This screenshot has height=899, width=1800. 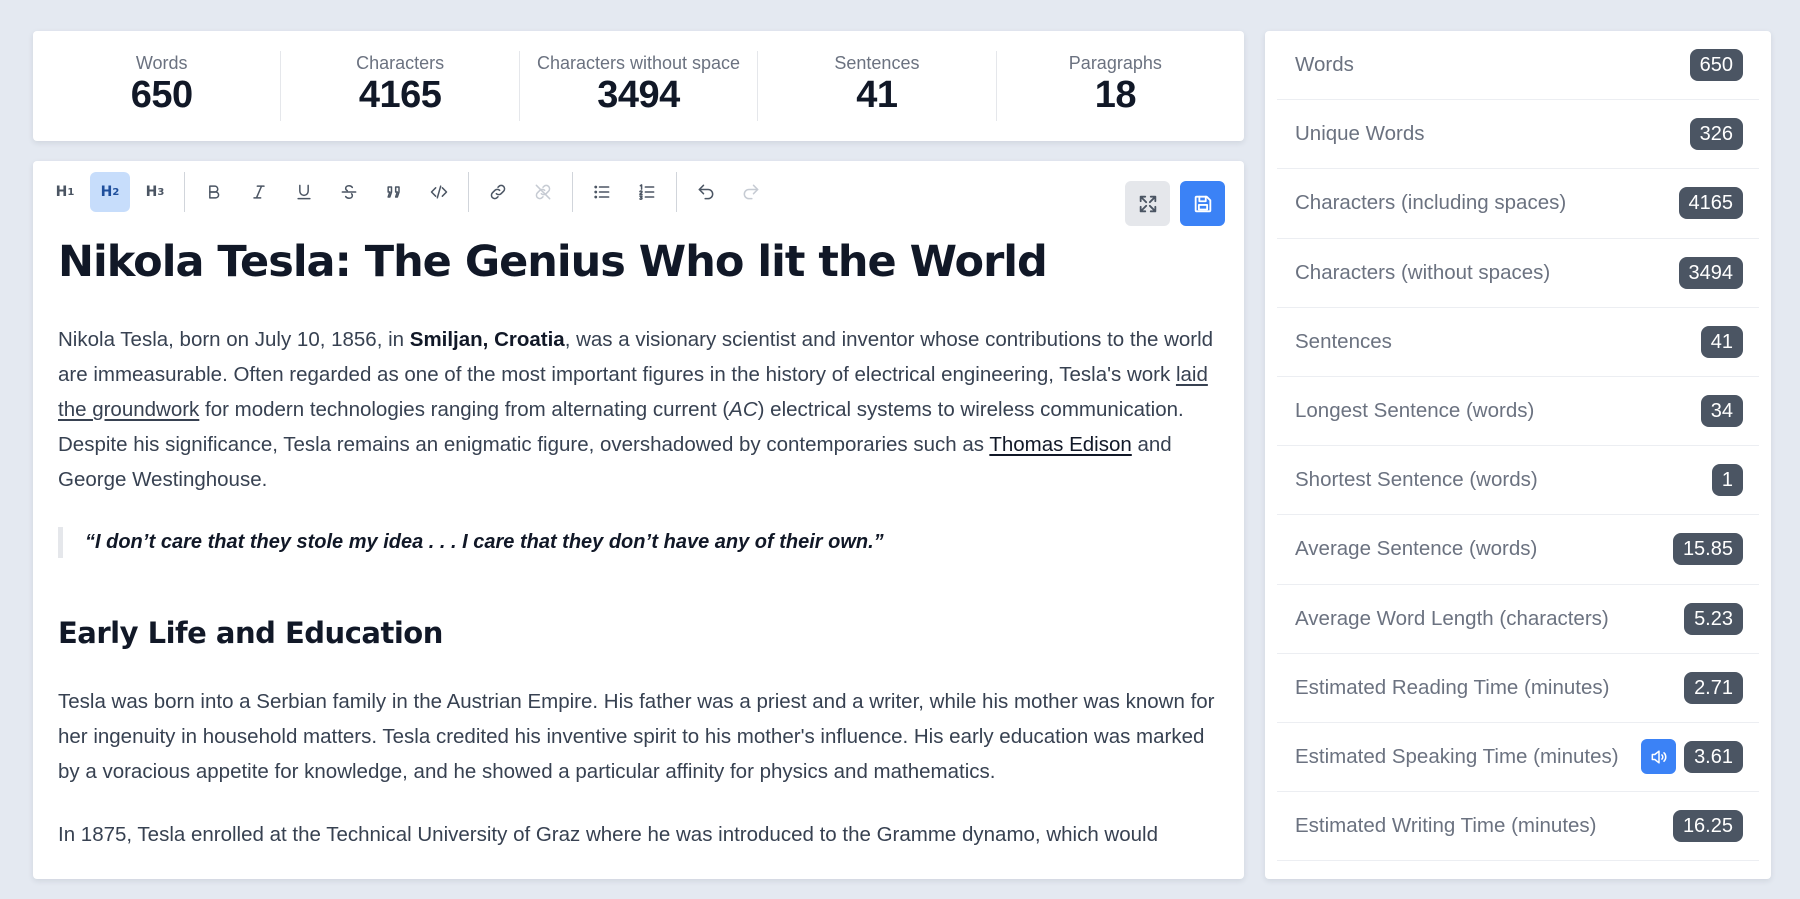 What do you see at coordinates (877, 95) in the screenshot?
I see `stat-value: 41` at bounding box center [877, 95].